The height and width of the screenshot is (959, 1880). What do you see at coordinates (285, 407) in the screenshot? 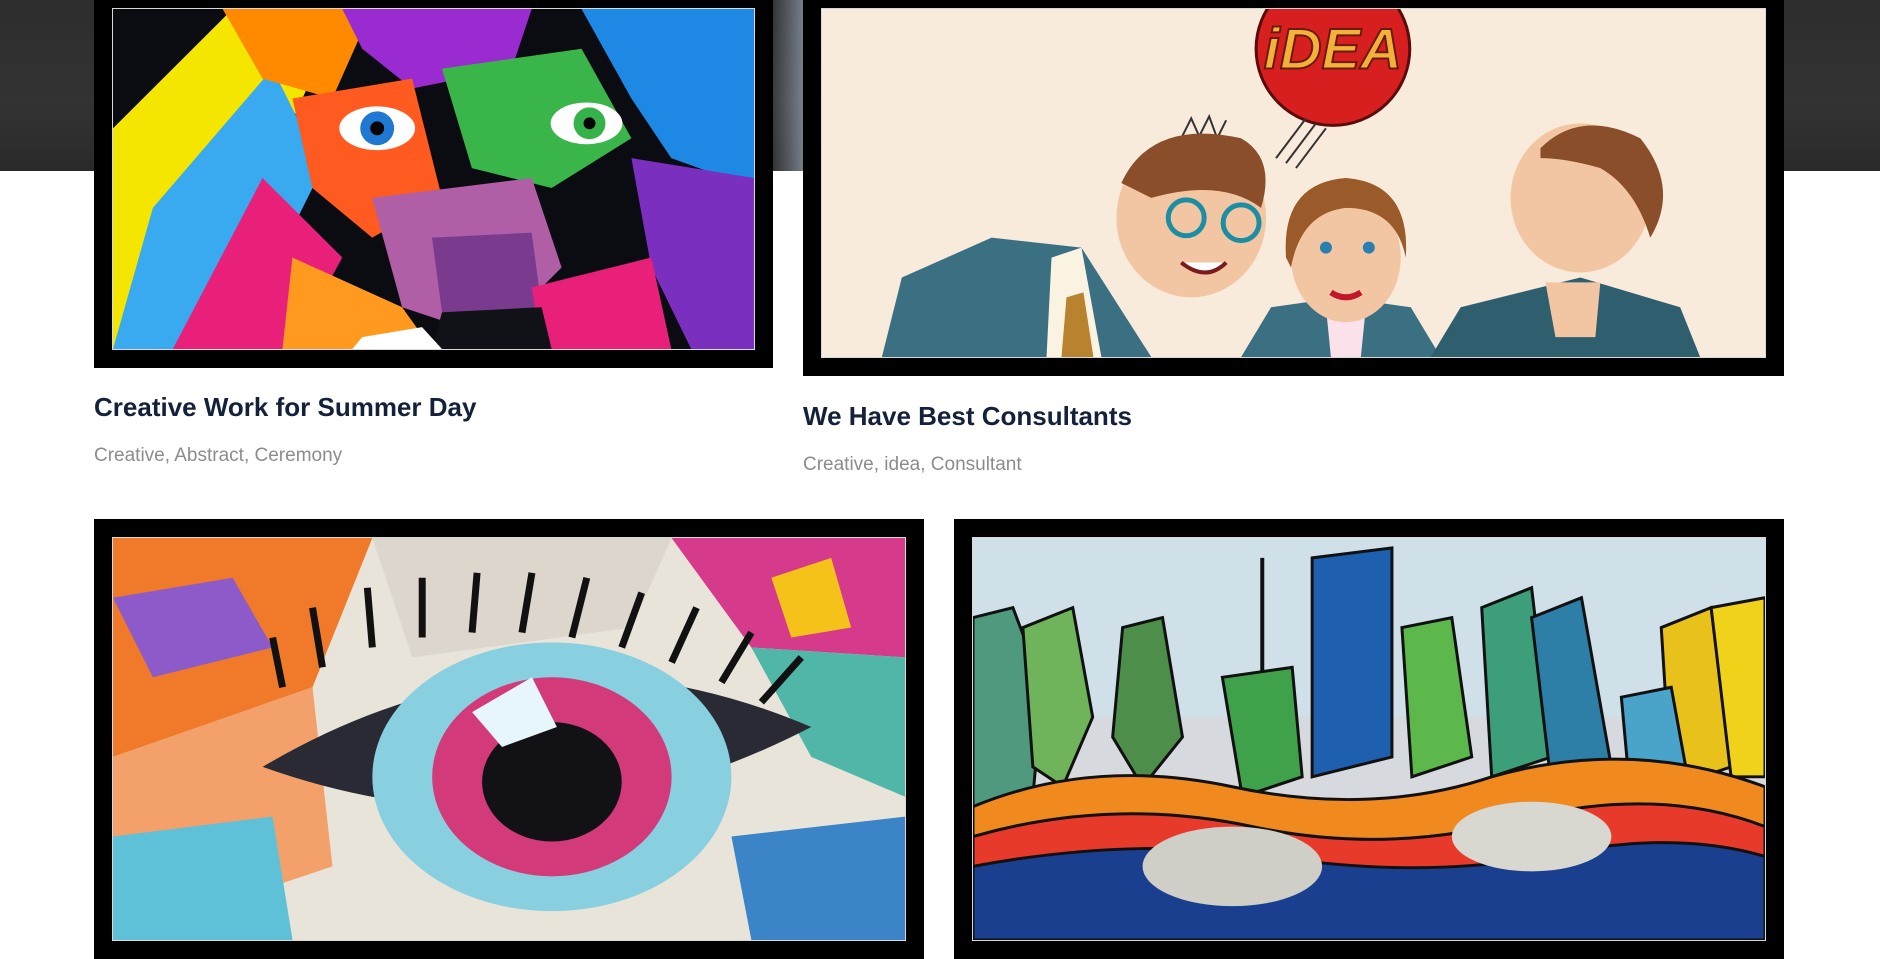
I see `portfolio-card-title: Creative Work for Summer Day` at bounding box center [285, 407].